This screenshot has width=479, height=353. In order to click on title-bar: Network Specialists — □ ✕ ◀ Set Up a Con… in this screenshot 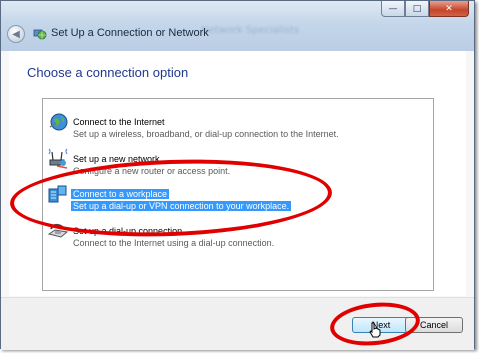, I will do `click(237, 26)`.